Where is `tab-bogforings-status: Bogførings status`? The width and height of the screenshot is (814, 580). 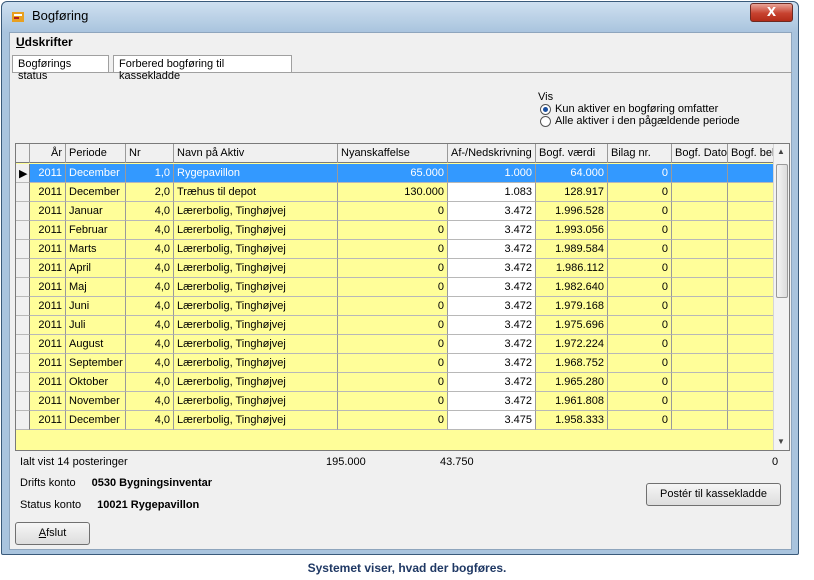 tab-bogforings-status: Bogførings status is located at coordinates (60, 68).